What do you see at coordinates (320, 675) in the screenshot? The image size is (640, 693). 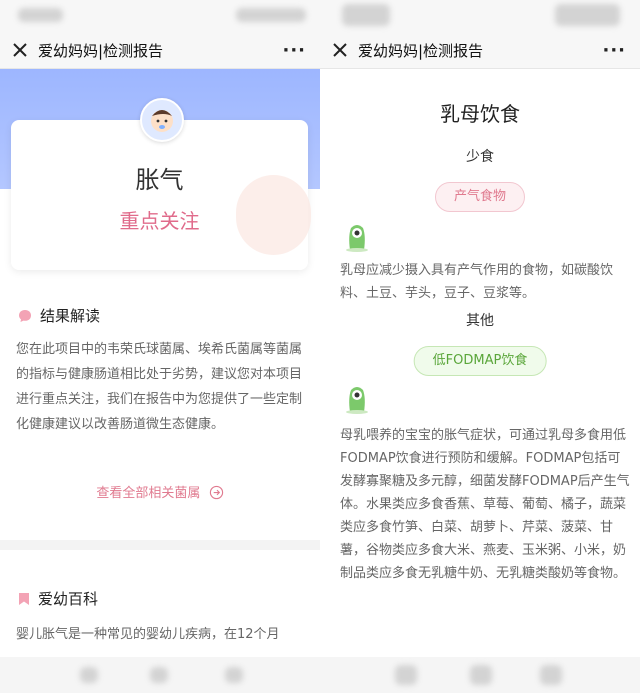 I see `bottom-toolbar` at bounding box center [320, 675].